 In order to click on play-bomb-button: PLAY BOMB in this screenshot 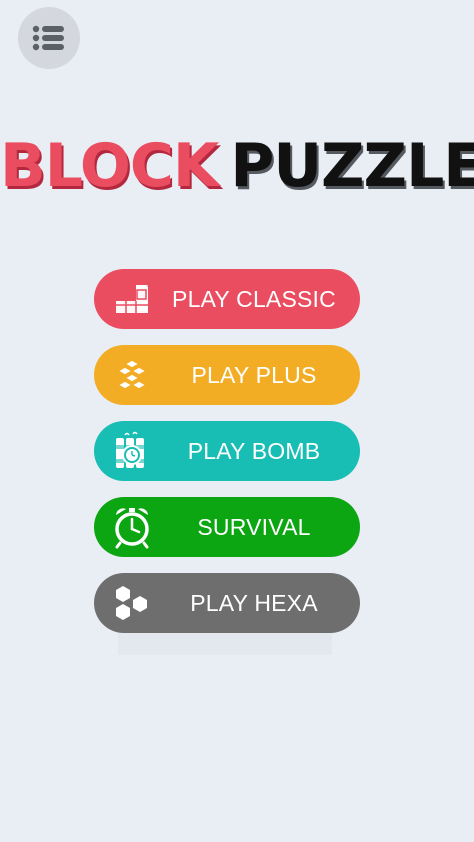, I will do `click(227, 451)`.